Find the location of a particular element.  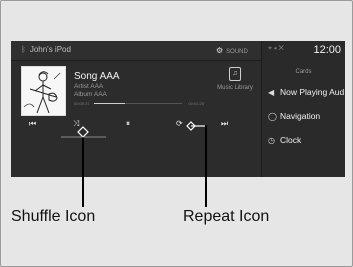

shuffle-caption: Shuffle Icon is located at coordinates (53, 216).